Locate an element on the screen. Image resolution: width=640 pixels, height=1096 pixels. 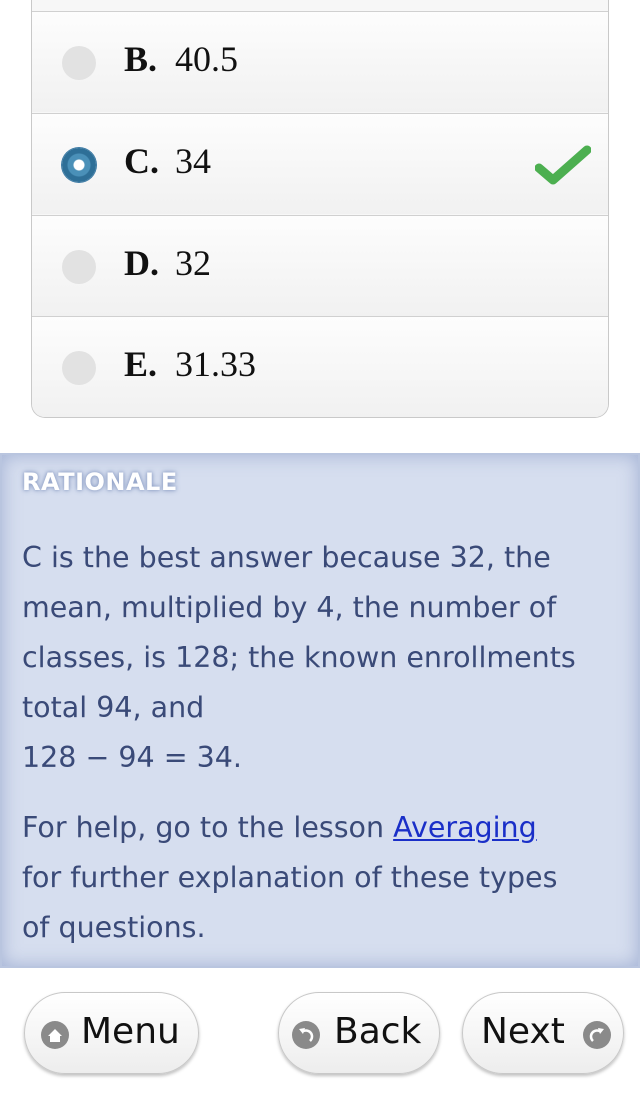
checkmark-icon is located at coordinates (563, 165).